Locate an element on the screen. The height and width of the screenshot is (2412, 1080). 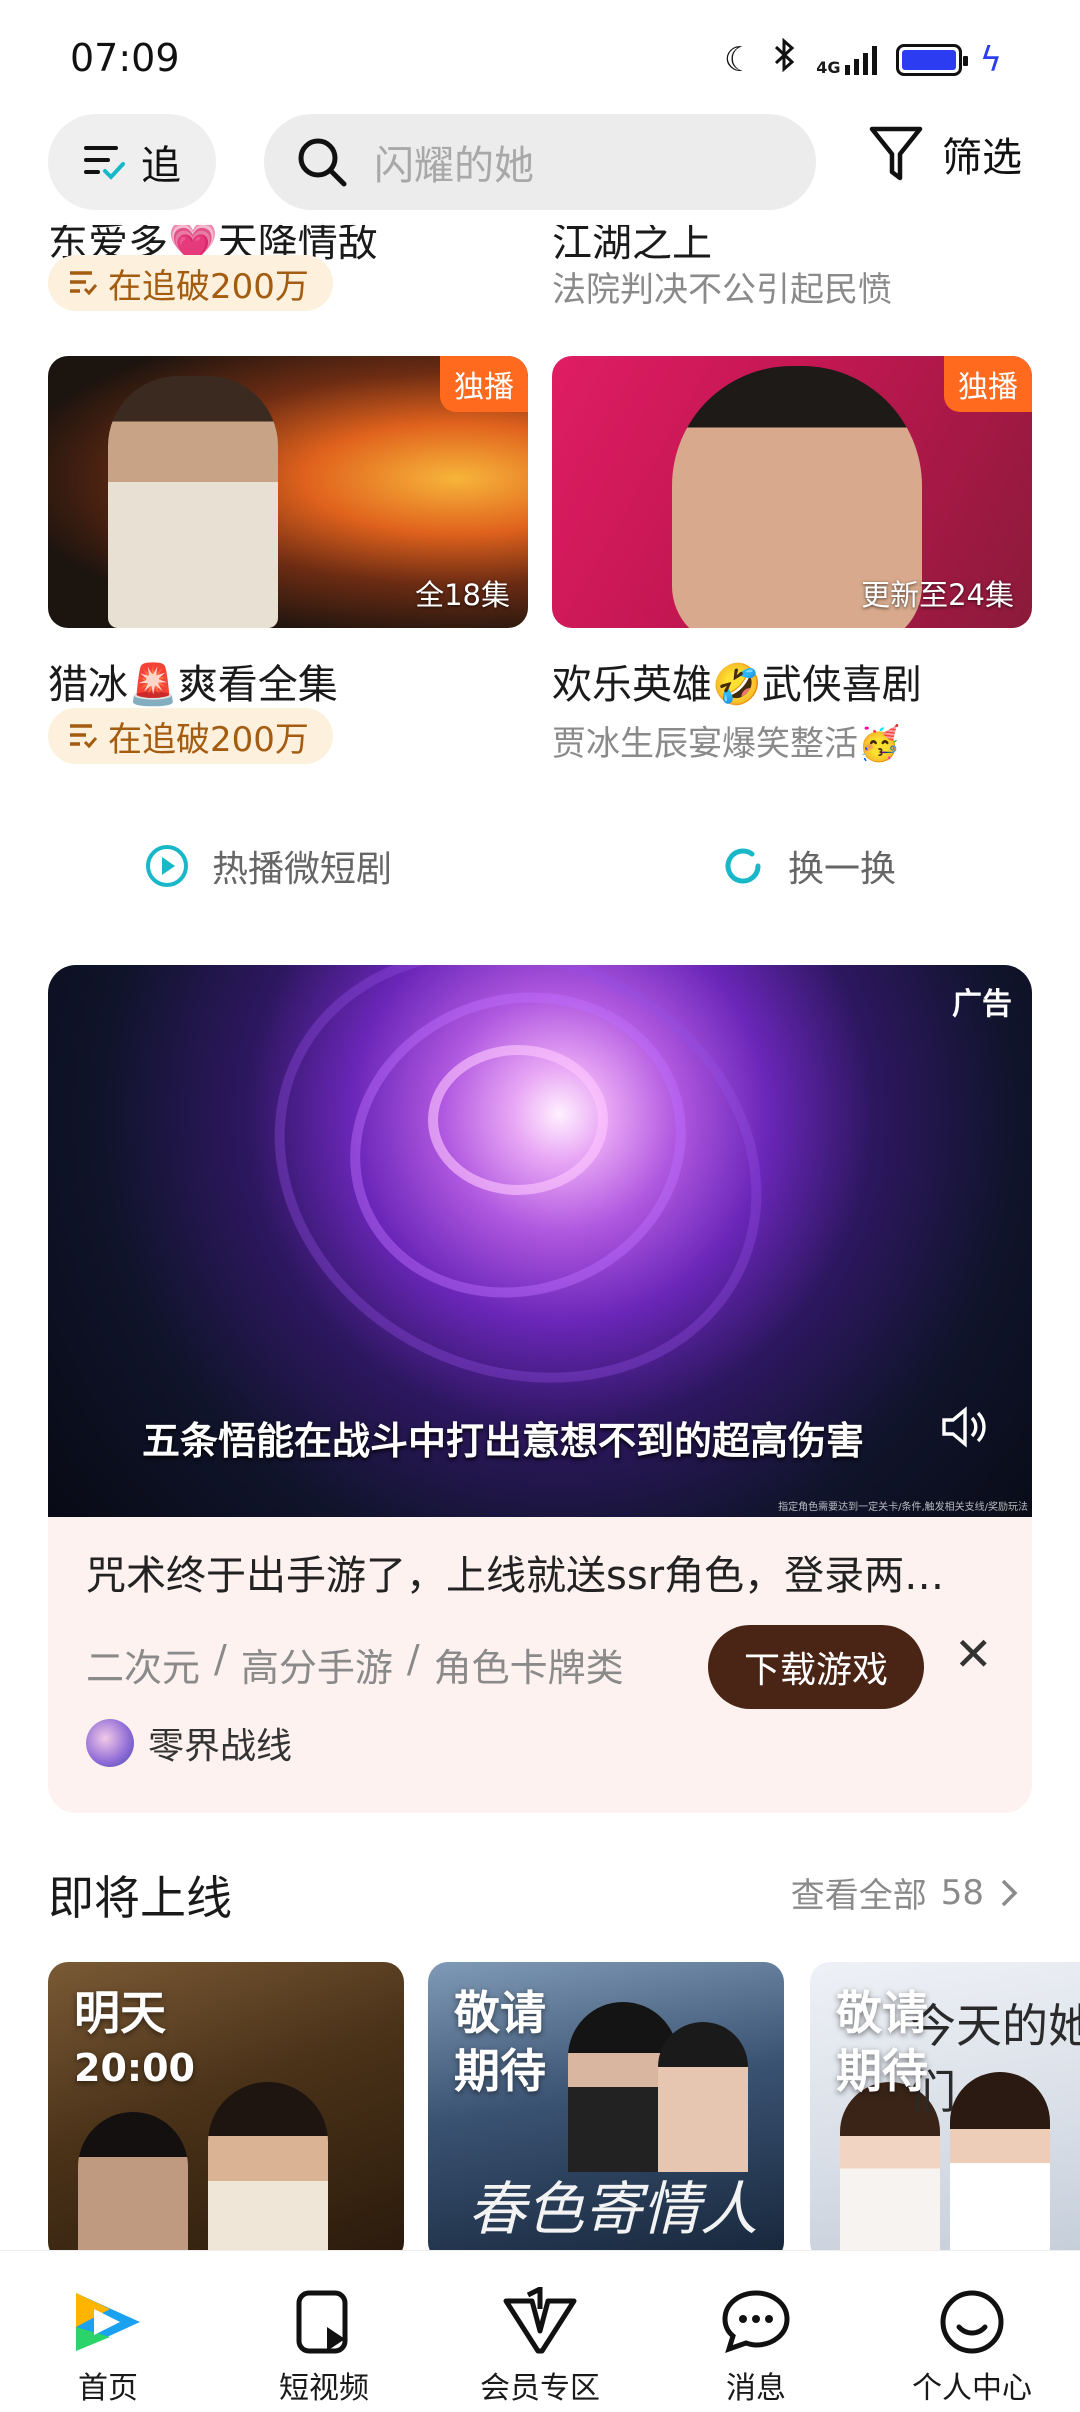
refresh-button: 换一换 is located at coordinates (808, 866).